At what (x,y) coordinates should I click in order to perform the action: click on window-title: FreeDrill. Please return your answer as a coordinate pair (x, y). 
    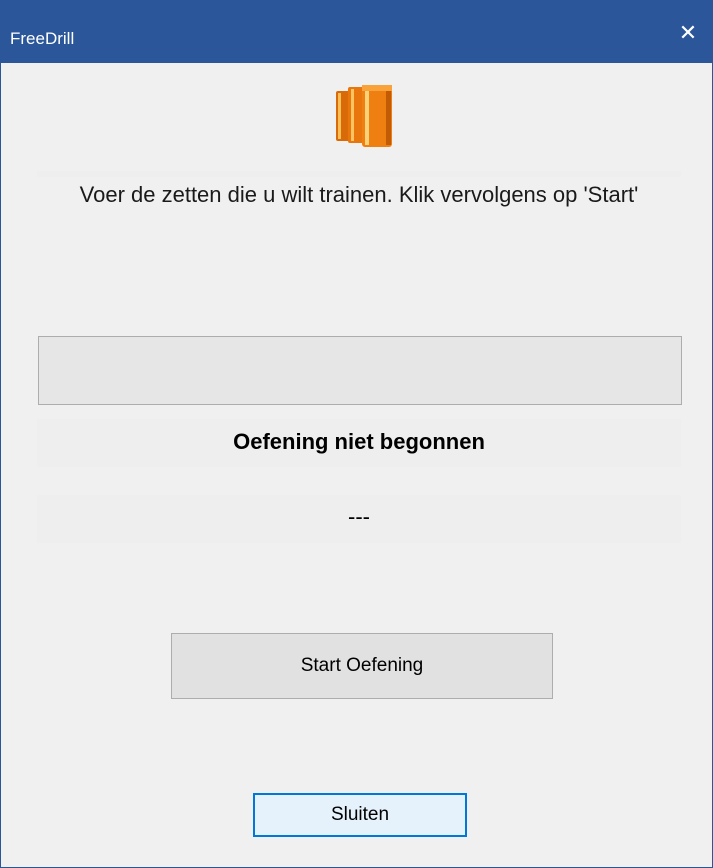
    Looking at the image, I should click on (42, 38).